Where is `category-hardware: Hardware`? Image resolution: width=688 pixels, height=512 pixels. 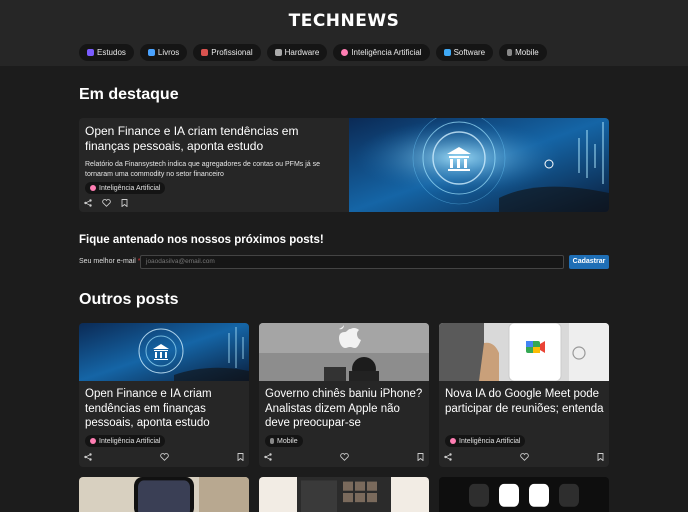 category-hardware: Hardware is located at coordinates (297, 52).